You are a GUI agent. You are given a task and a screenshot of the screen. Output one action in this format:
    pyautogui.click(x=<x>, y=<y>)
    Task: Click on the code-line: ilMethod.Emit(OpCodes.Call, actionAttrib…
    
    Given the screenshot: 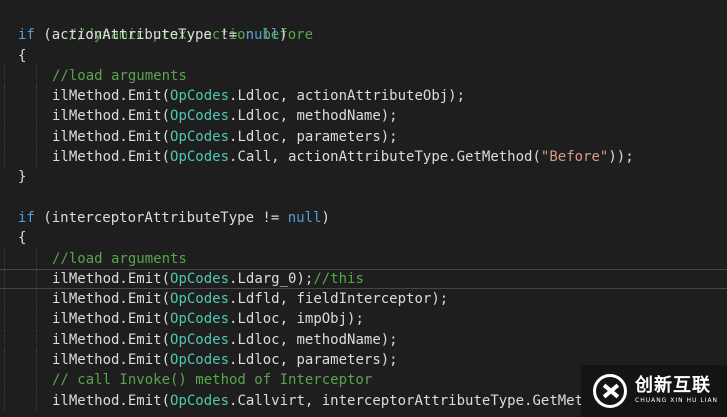 What is the action you would take?
    pyautogui.click(x=363, y=157)
    